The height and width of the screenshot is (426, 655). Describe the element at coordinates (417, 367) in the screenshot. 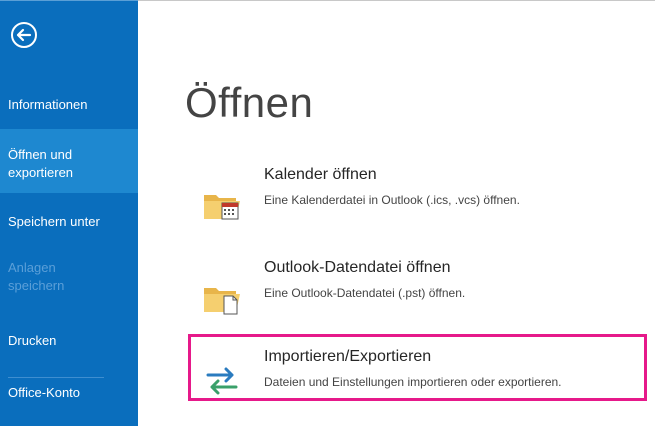

I see `highlight-box` at that location.